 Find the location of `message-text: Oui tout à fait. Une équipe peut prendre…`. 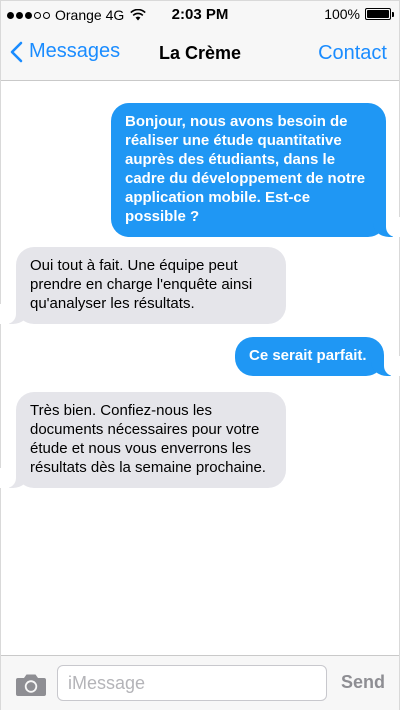

message-text: Oui tout à fait. Une équipe peut prendre… is located at coordinates (141, 284).